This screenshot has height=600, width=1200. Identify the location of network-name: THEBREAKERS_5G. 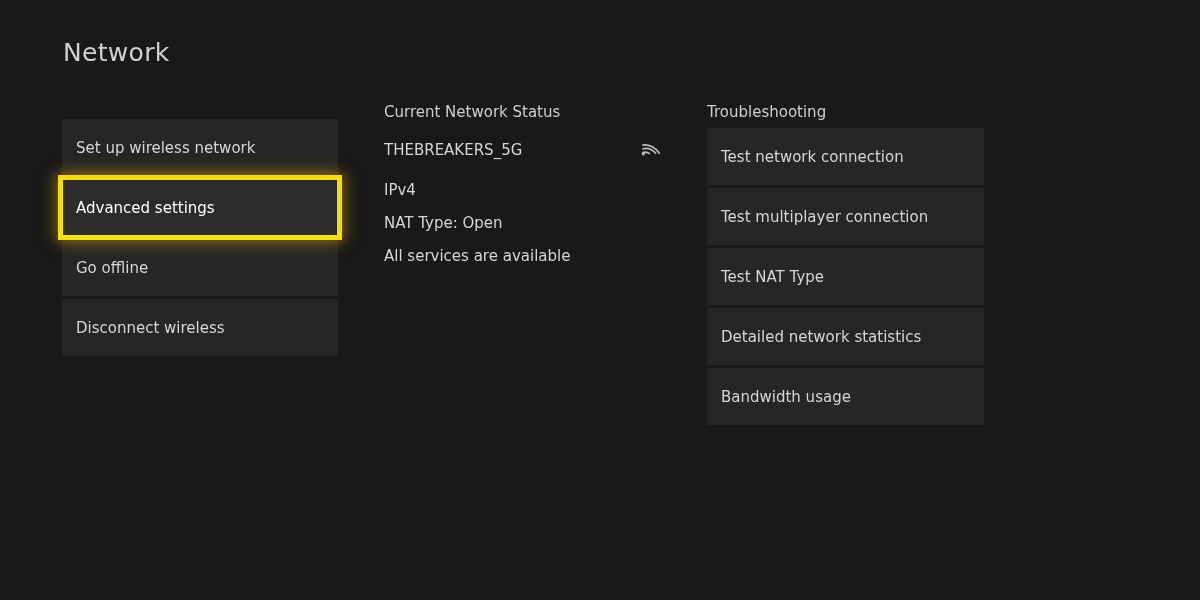
(453, 150).